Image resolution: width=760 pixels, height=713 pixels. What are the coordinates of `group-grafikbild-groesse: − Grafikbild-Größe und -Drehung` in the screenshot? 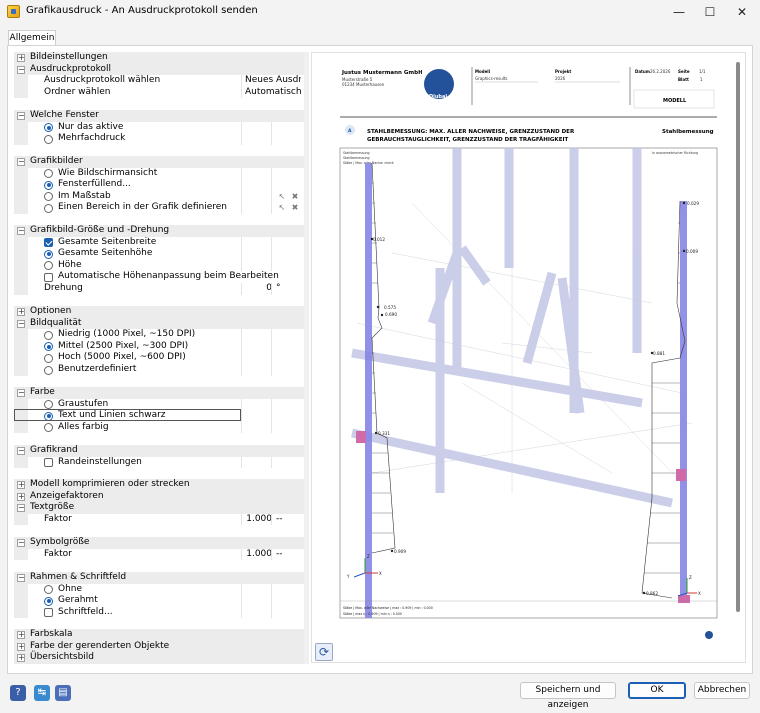 It's located at (159, 231).